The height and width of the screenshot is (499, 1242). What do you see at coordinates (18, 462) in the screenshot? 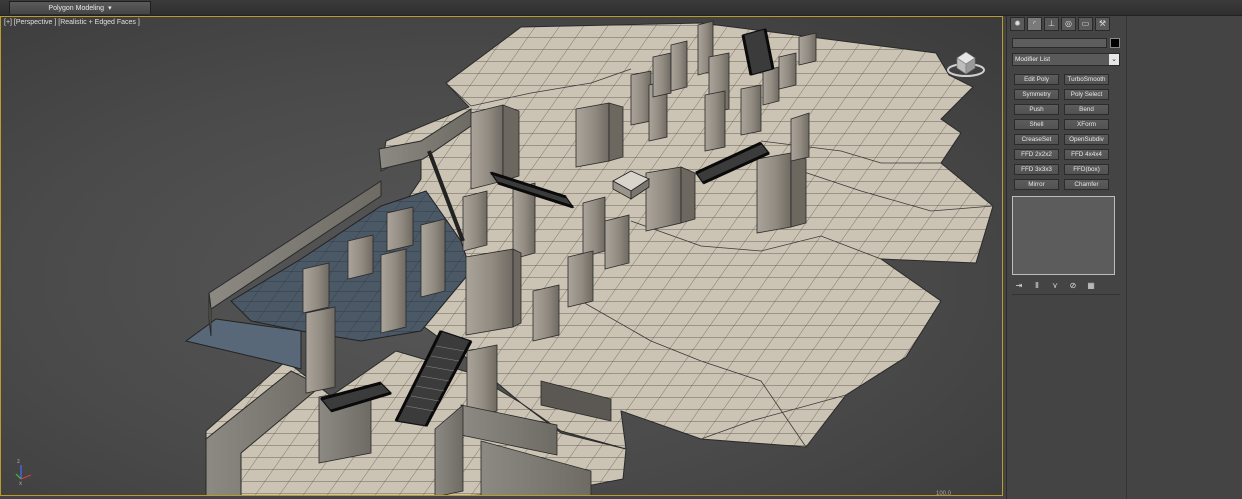
I see `svg-text: z` at bounding box center [18, 462].